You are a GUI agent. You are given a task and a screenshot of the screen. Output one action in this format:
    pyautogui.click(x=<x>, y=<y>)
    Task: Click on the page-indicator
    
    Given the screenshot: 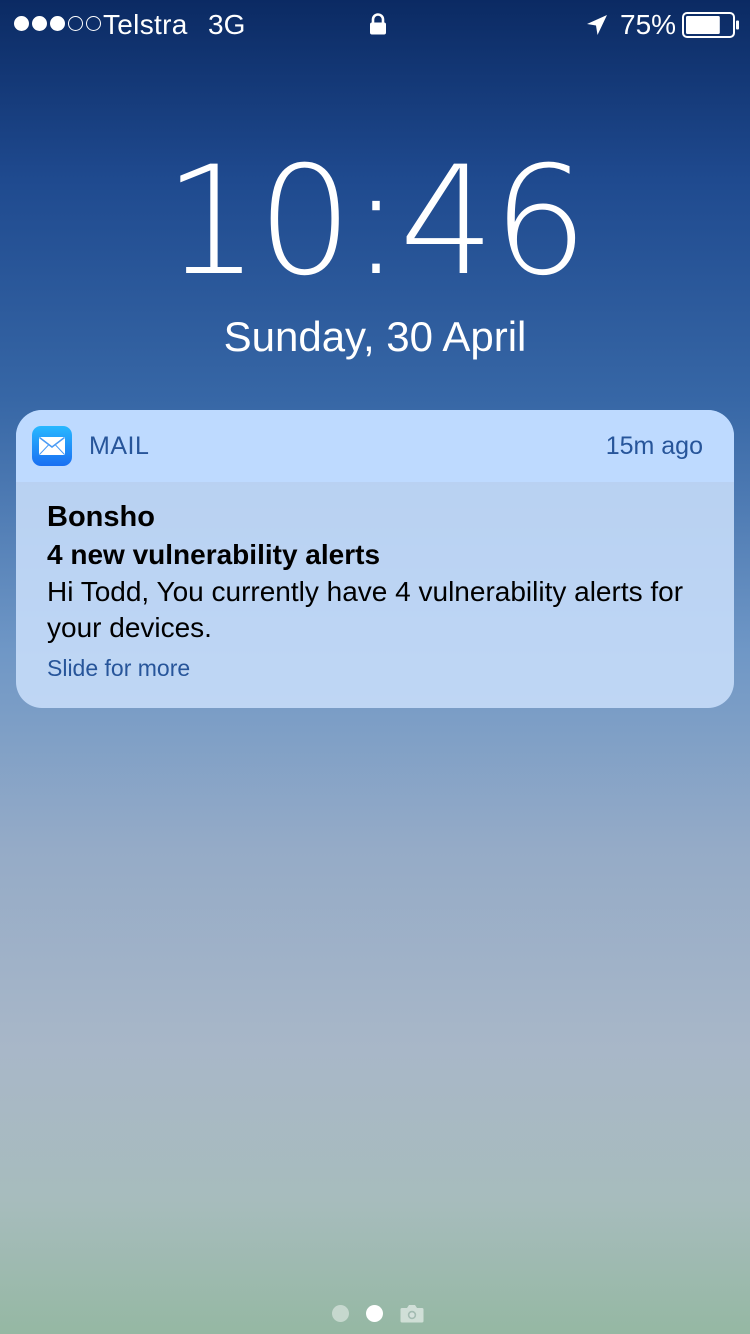 What is the action you would take?
    pyautogui.click(x=378, y=1313)
    